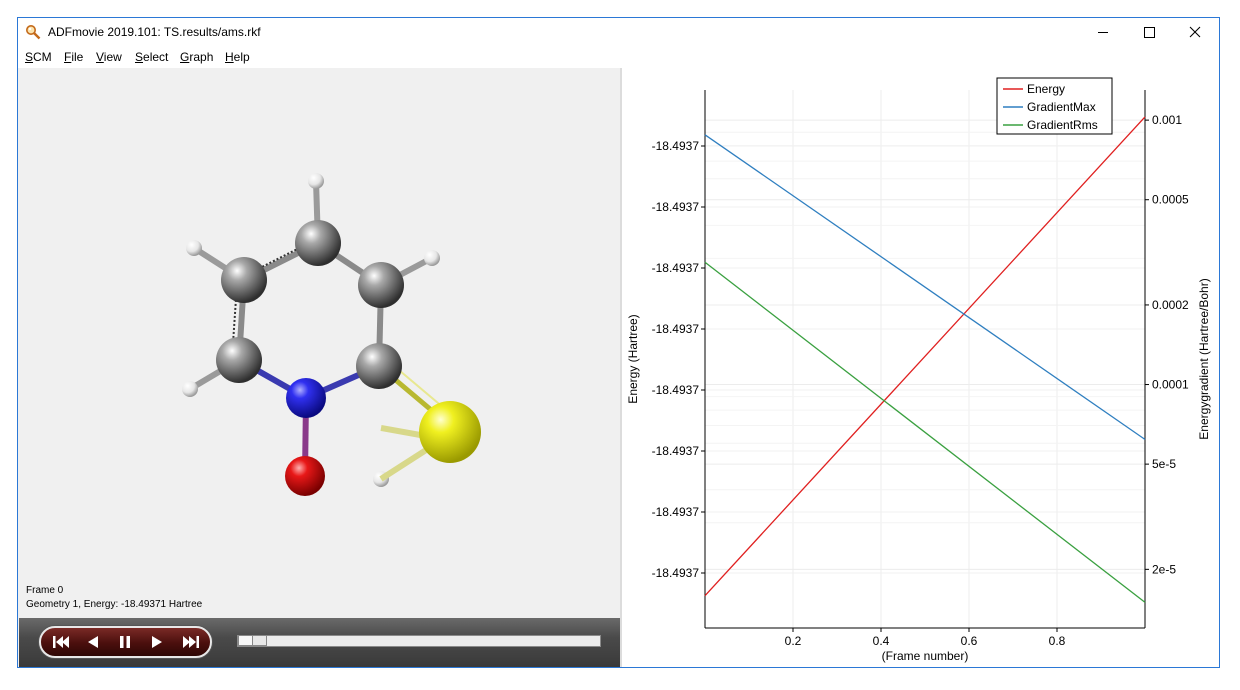  I want to click on step-forward-button, so click(157, 642).